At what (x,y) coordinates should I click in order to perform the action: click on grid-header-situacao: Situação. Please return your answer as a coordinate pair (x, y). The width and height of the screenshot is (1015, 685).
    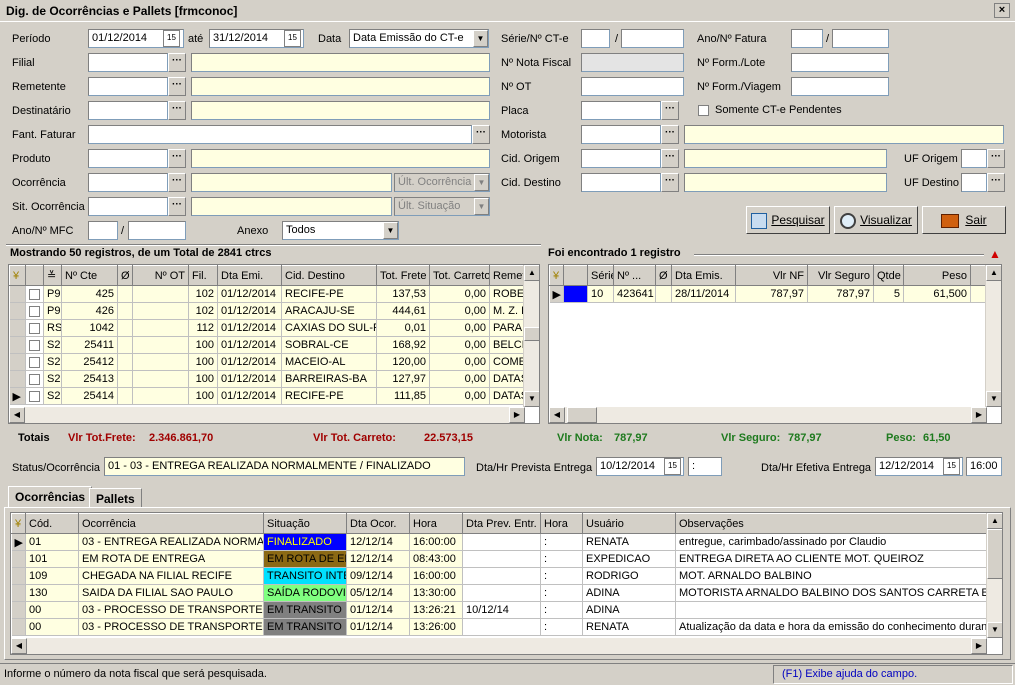
    Looking at the image, I should click on (305, 523).